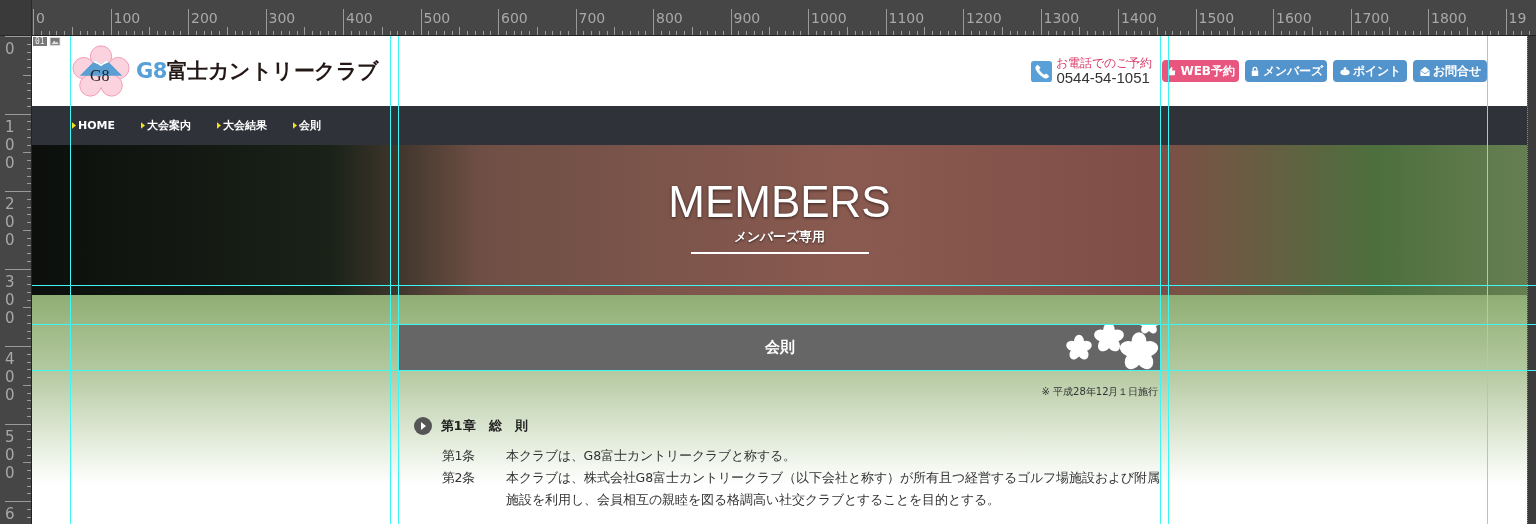  Describe the element at coordinates (1371, 18) in the screenshot. I see `ruler-label: 1700` at that location.